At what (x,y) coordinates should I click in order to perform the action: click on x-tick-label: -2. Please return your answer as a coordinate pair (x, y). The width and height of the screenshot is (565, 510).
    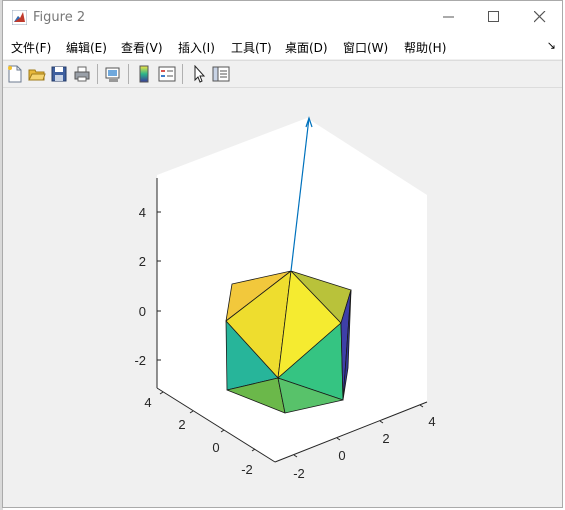
    Looking at the image, I should click on (299, 473).